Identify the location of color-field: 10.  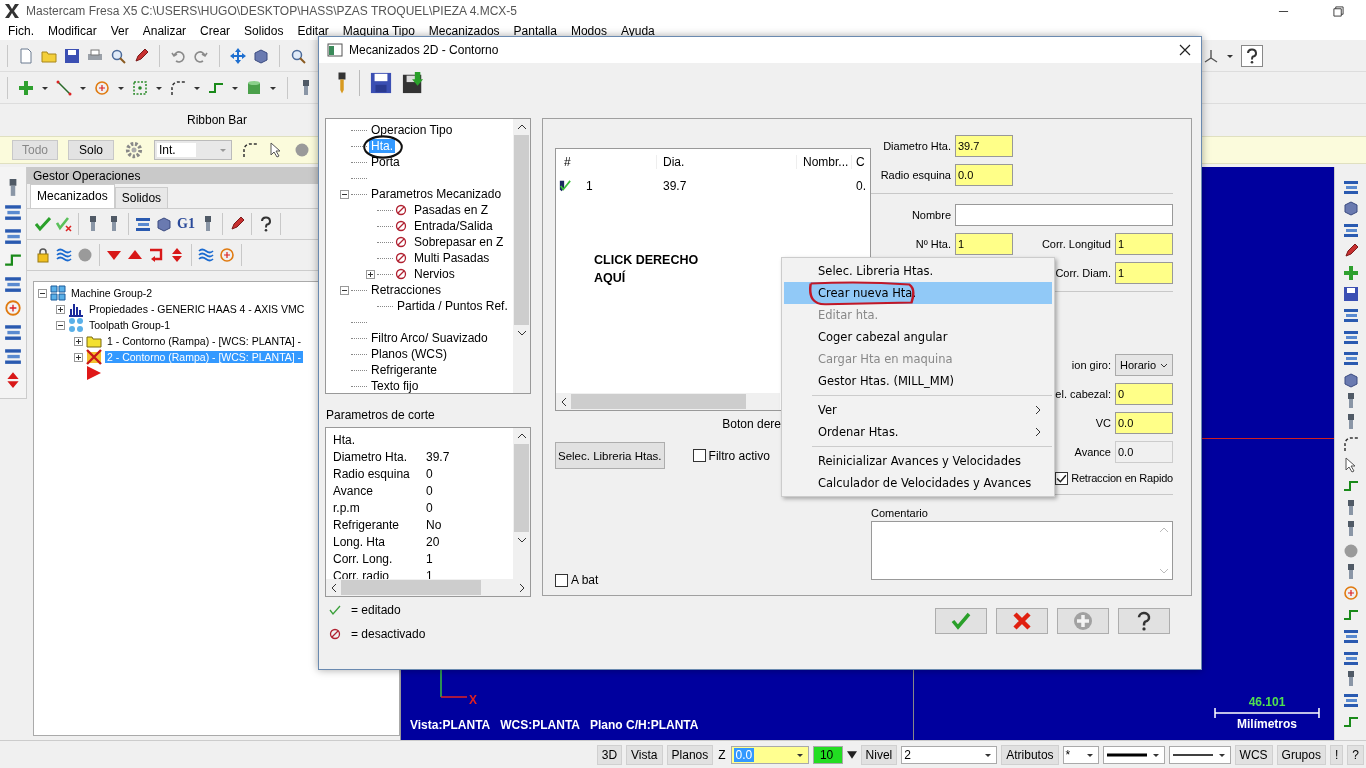
(827, 754).